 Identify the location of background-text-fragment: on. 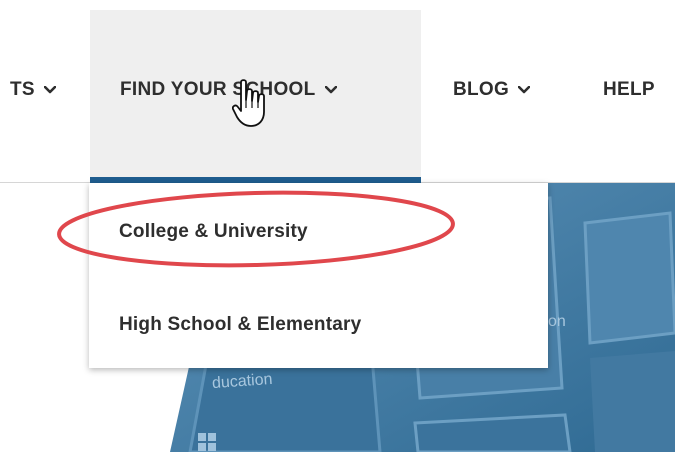
(557, 321).